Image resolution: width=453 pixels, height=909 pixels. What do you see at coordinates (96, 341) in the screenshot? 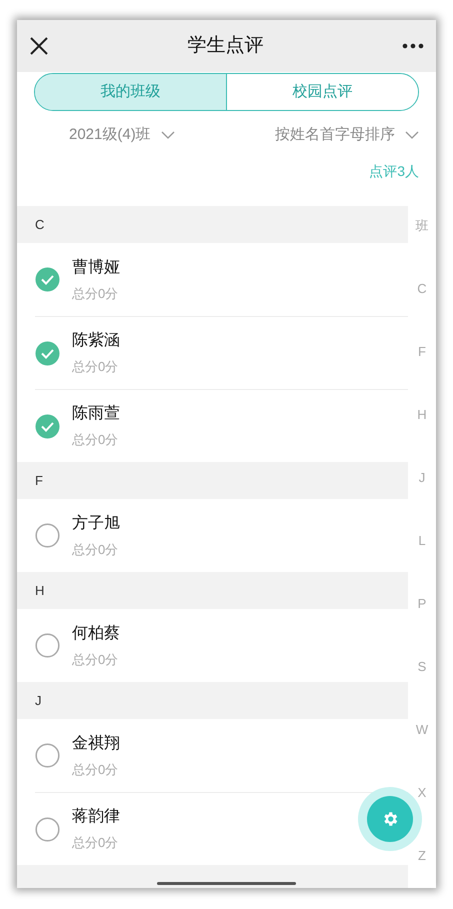
I see `student-name: 陈紫涵` at bounding box center [96, 341].